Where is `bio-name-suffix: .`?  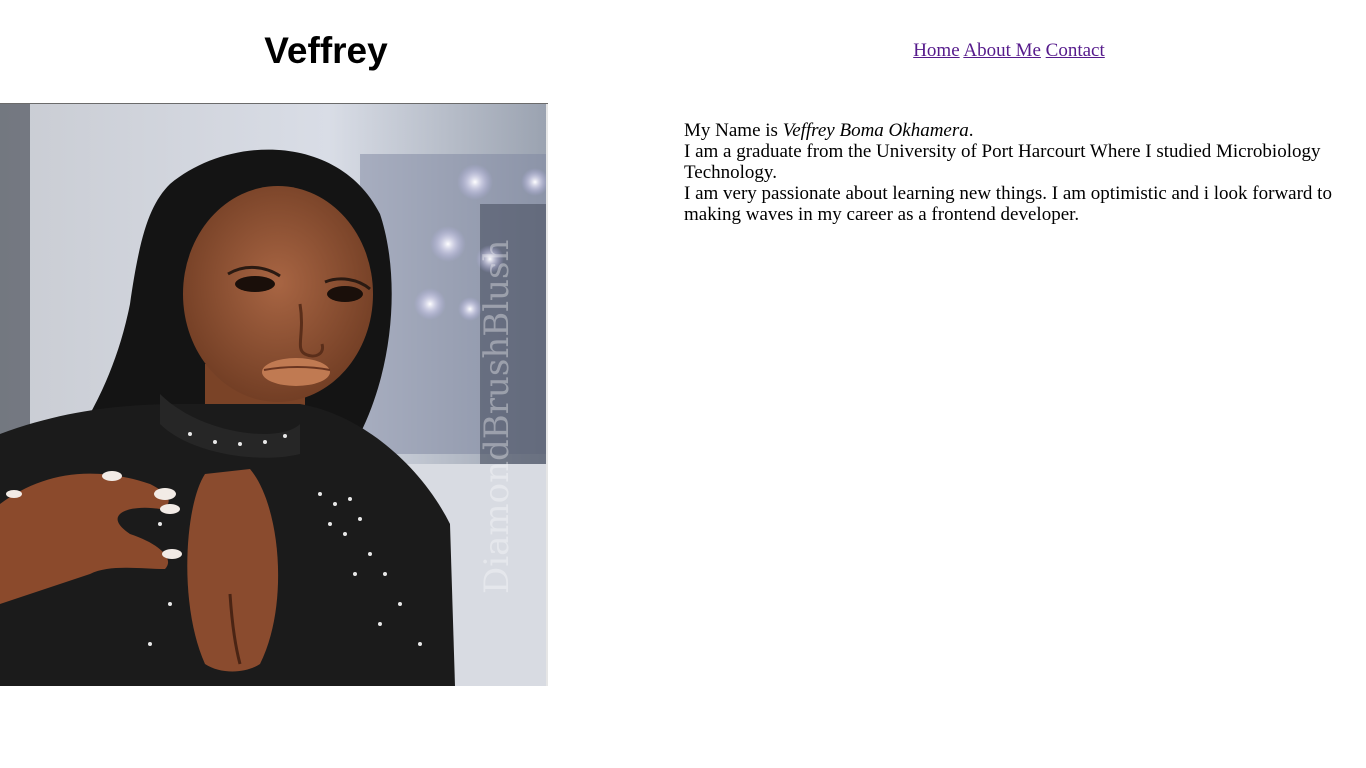 bio-name-suffix: . is located at coordinates (971, 130).